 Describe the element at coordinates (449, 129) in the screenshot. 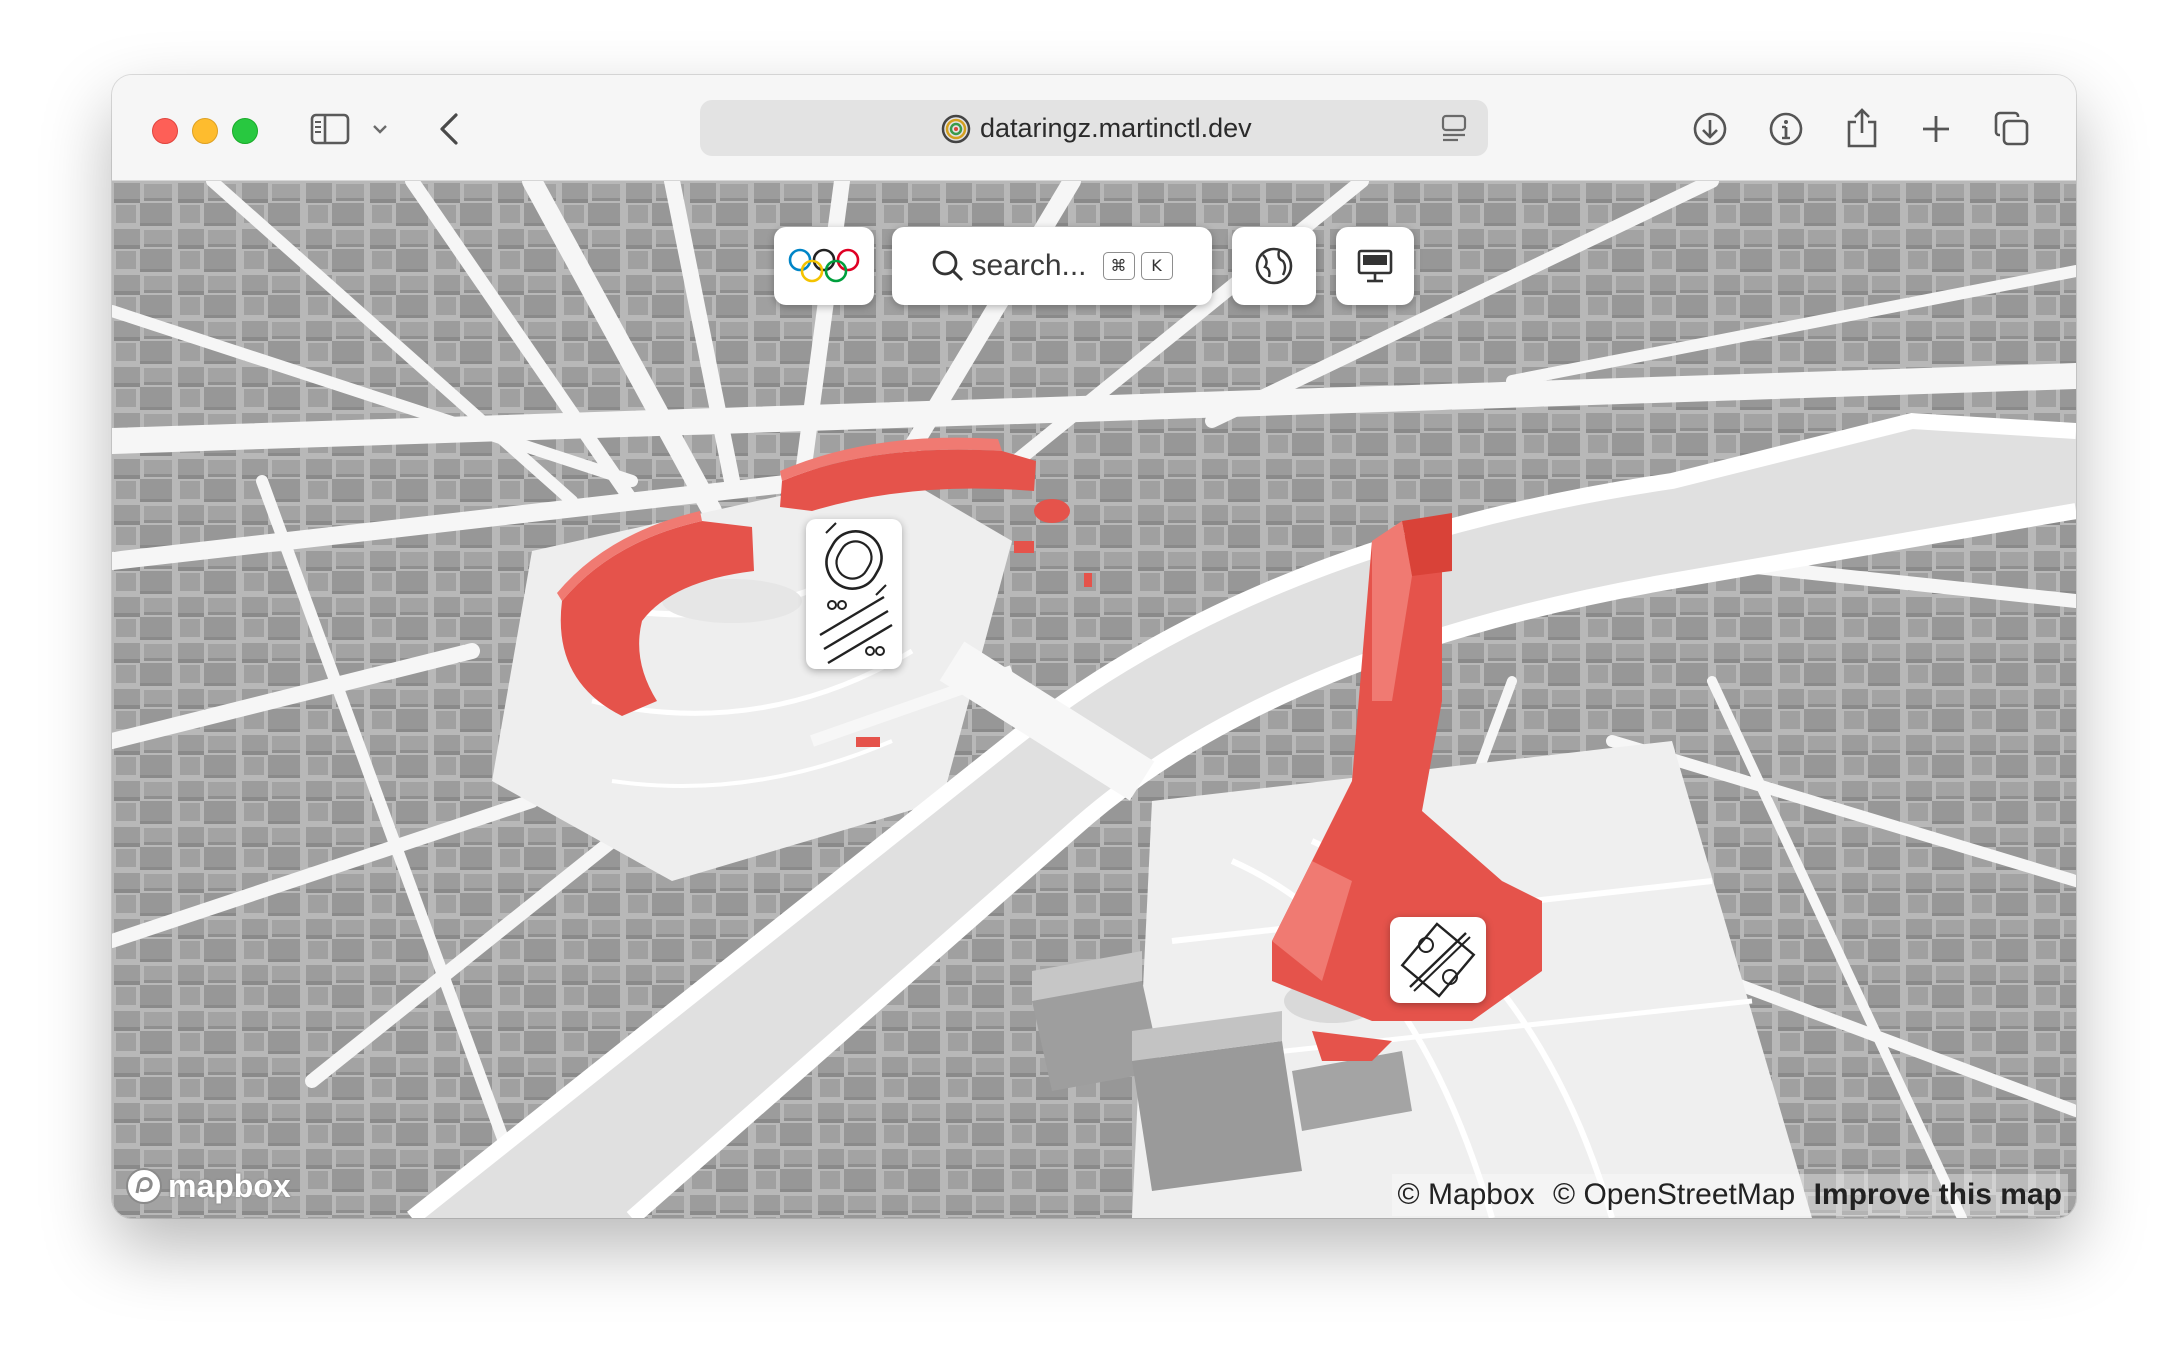

I see `back-icon` at that location.